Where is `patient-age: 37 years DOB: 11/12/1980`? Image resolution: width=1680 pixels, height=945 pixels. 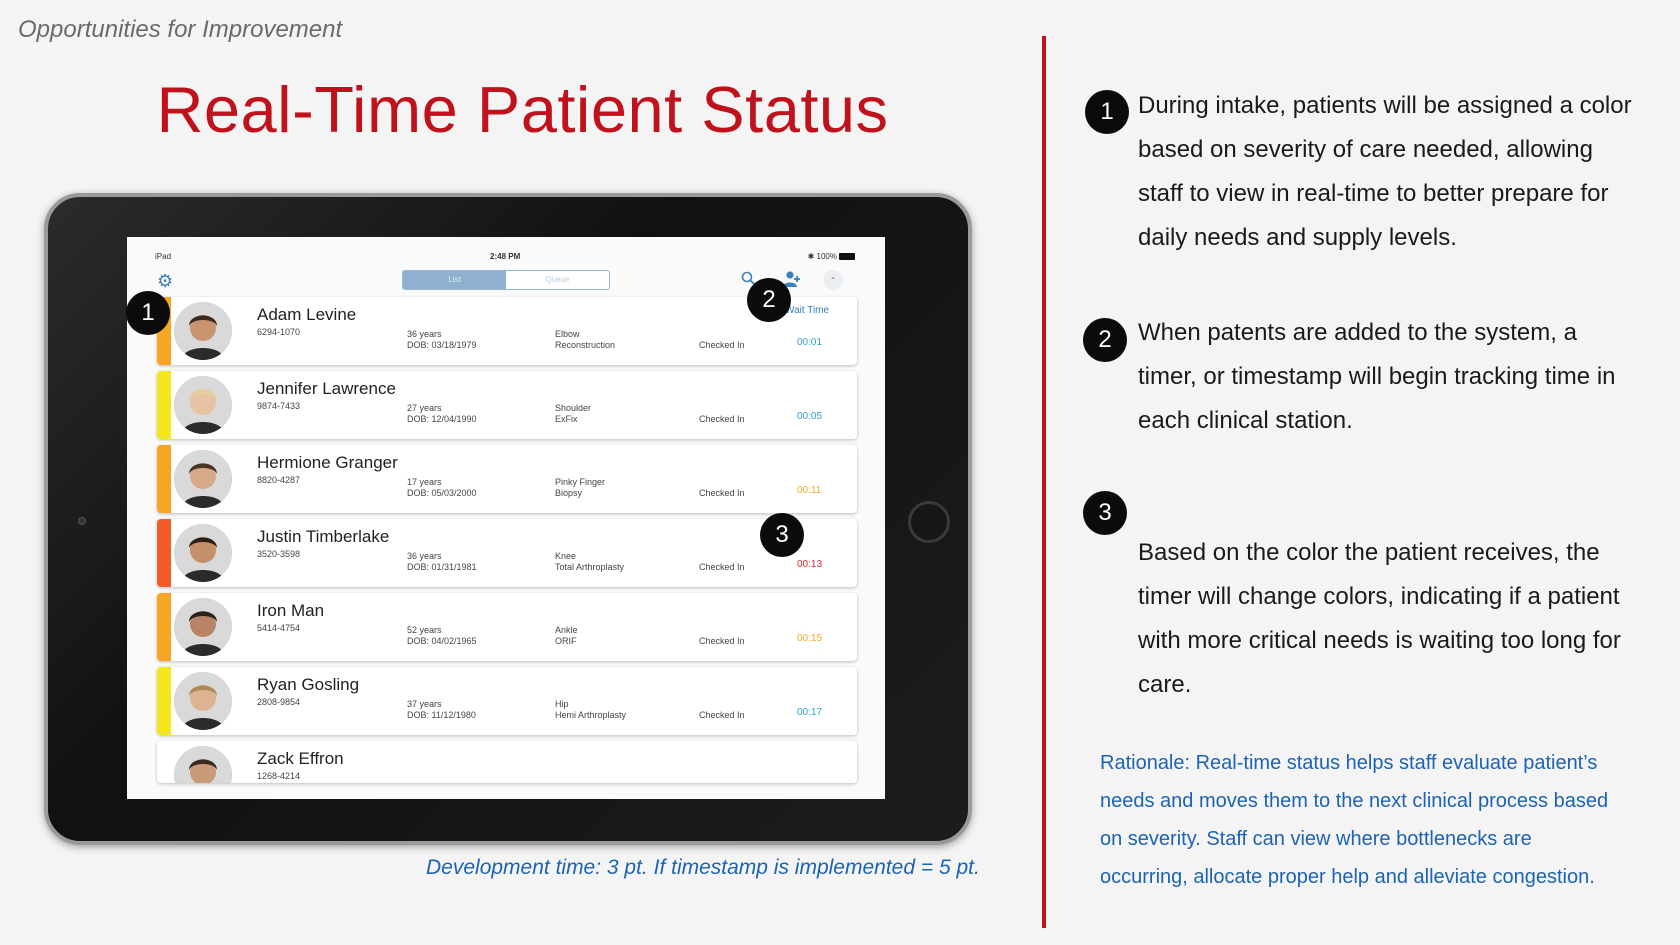
patient-age: 37 years DOB: 11/12/1980 is located at coordinates (441, 710).